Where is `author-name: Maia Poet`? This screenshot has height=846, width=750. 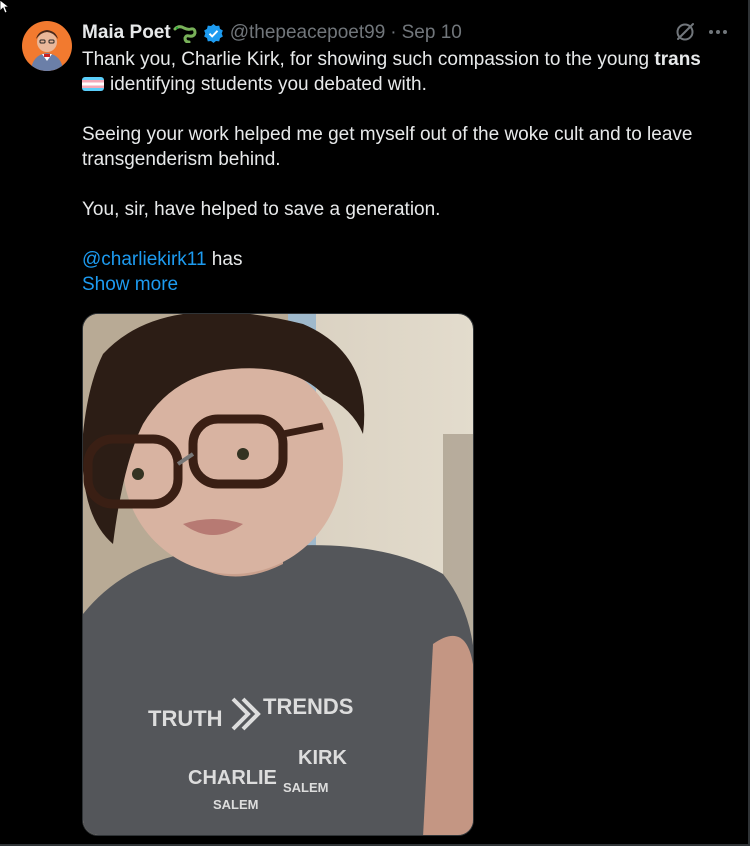
author-name: Maia Poet is located at coordinates (126, 33).